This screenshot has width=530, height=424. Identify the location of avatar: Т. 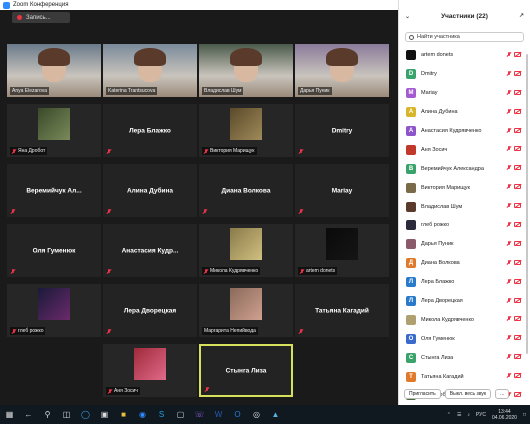
(411, 376).